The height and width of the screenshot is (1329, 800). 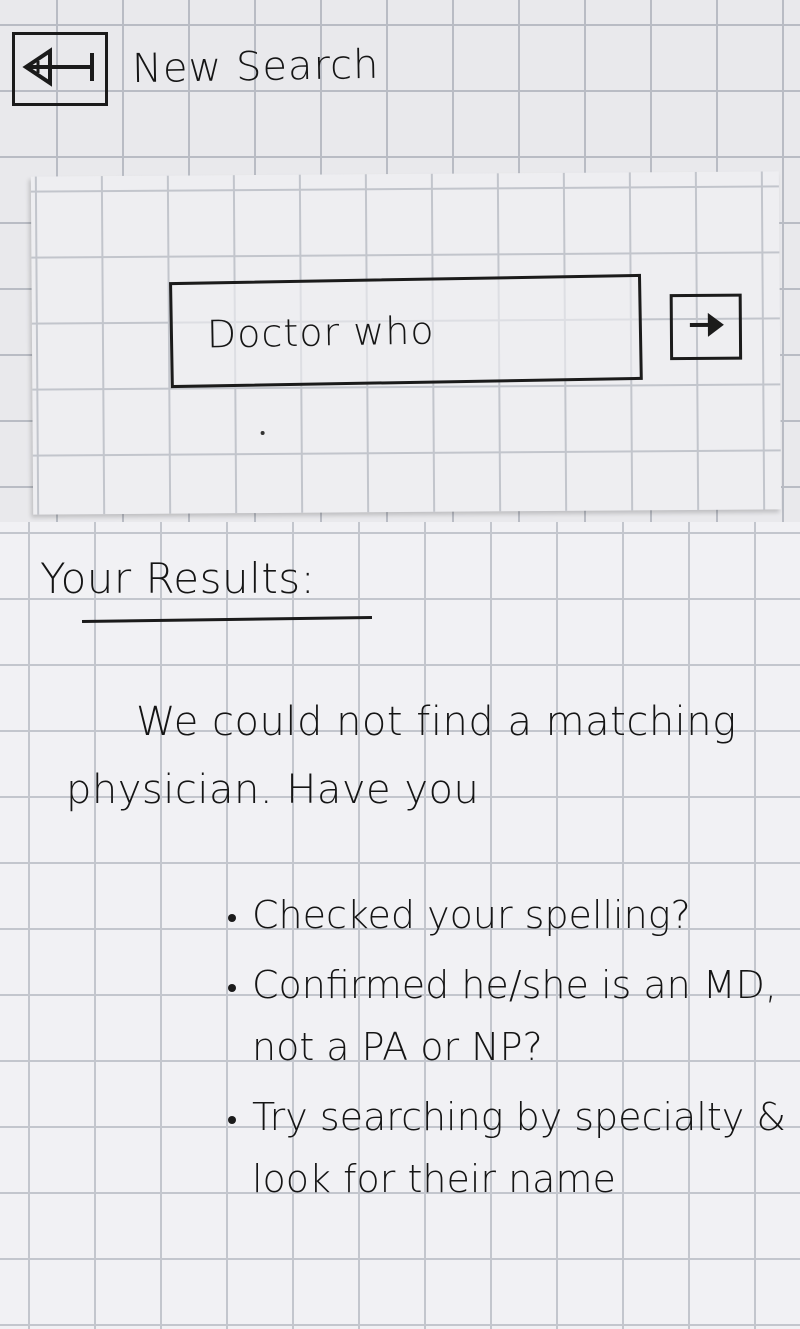 I want to click on arrow-right-icon, so click(x=706, y=327).